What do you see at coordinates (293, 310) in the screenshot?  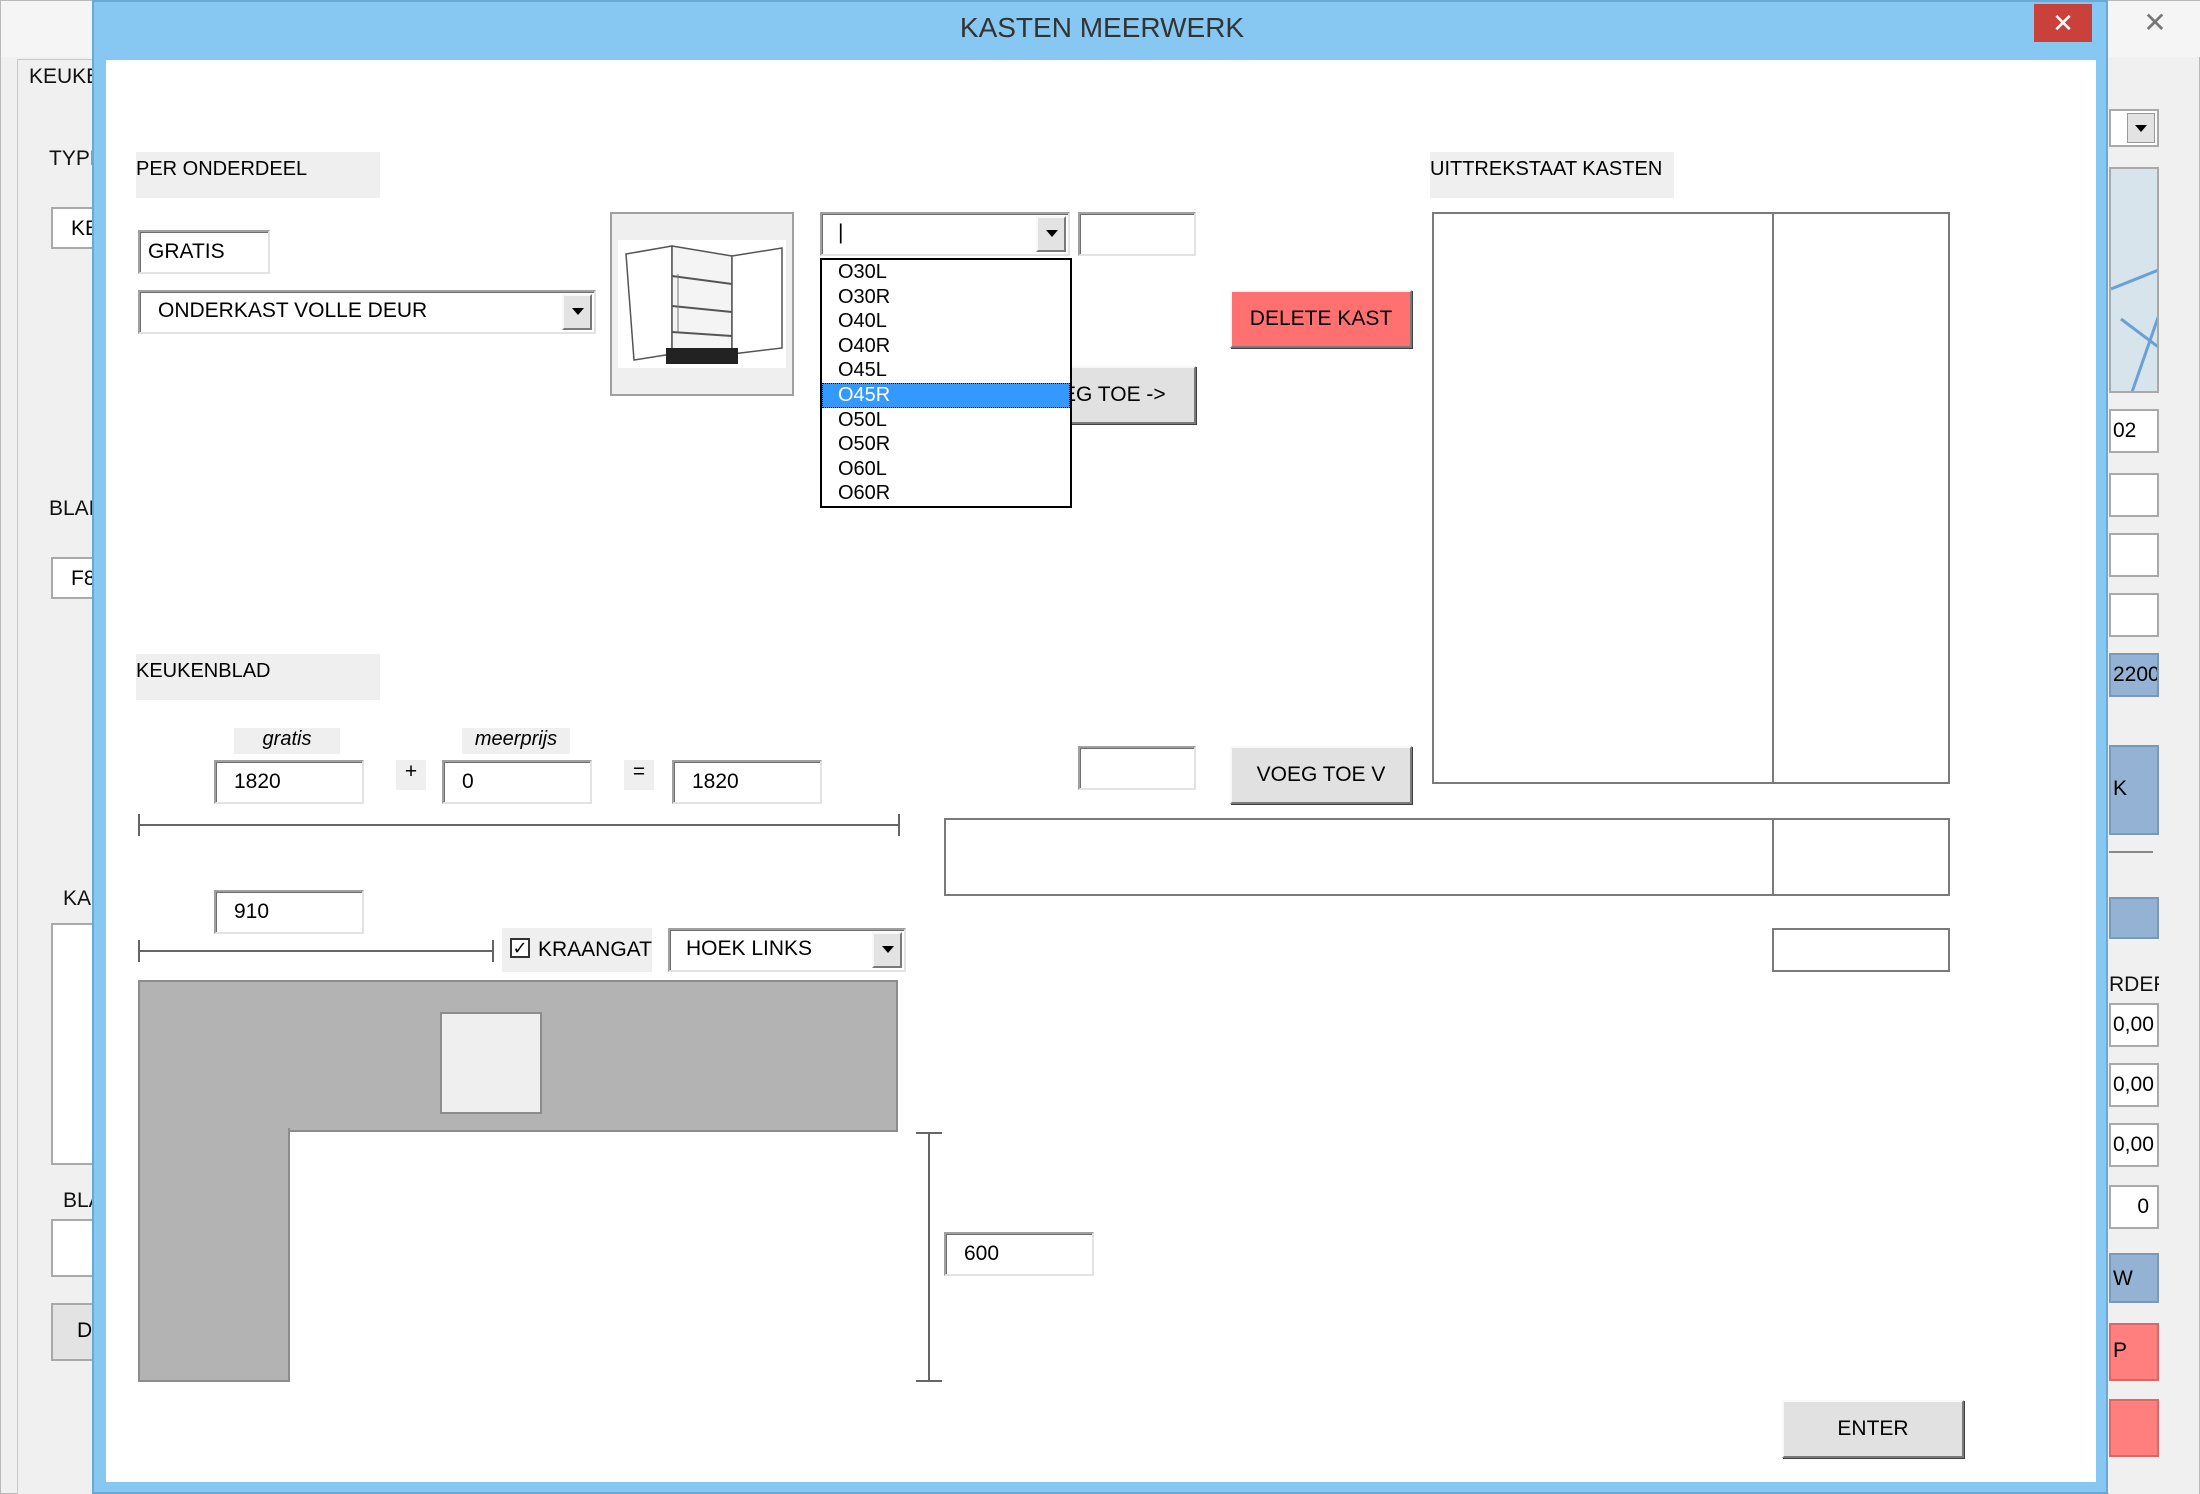 I see `kast-type-select-value: ONDERKAST VOLLE DEUR` at bounding box center [293, 310].